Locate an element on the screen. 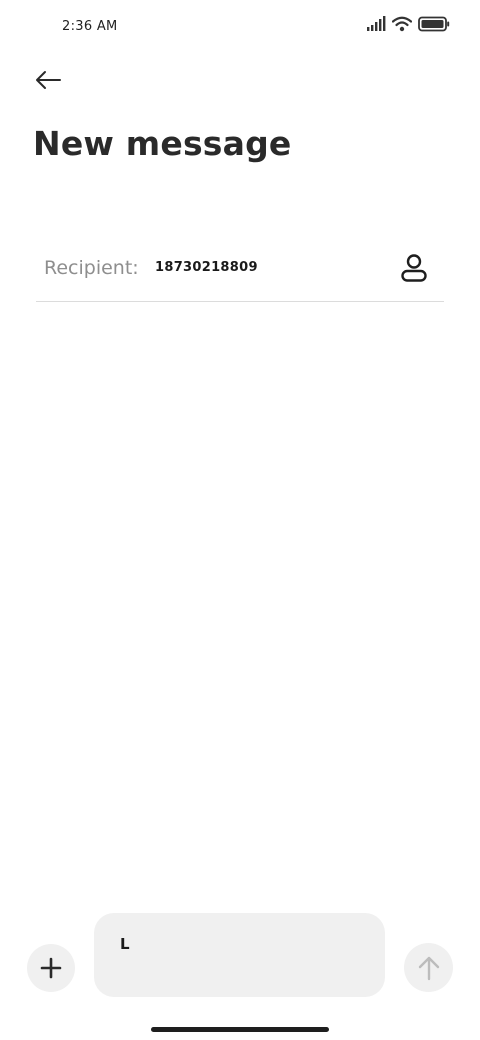 The height and width of the screenshot is (1040, 480). arrow-up-icon is located at coordinates (428, 968).